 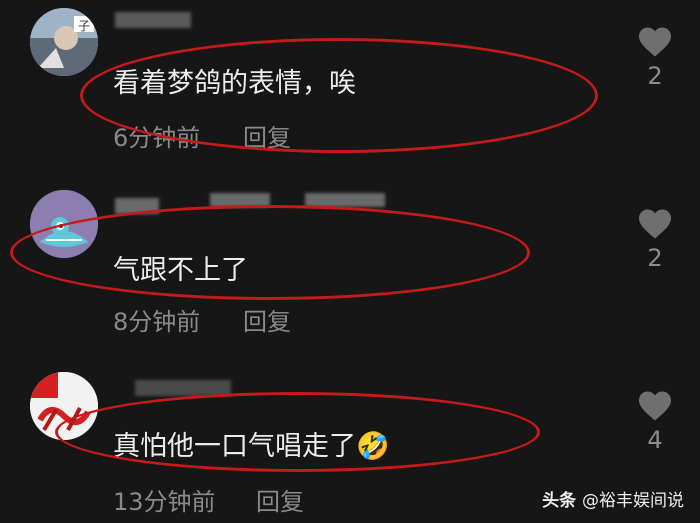 I want to click on comment-text: 气跟不上了, so click(x=180, y=270).